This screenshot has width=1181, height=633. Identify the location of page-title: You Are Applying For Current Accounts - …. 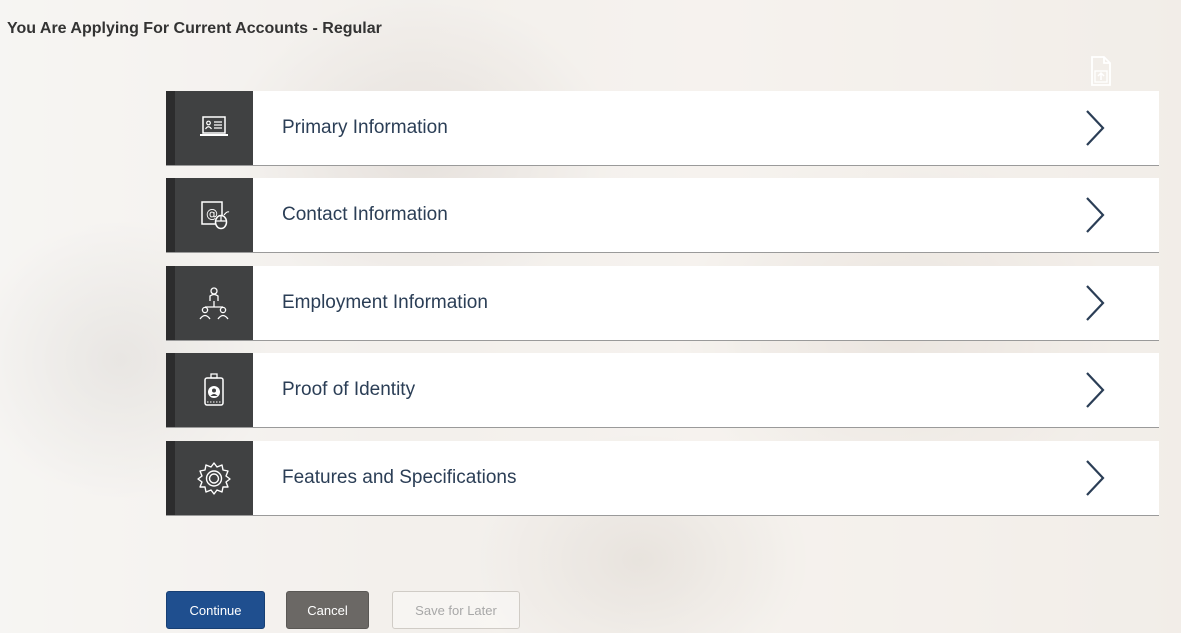
(194, 28).